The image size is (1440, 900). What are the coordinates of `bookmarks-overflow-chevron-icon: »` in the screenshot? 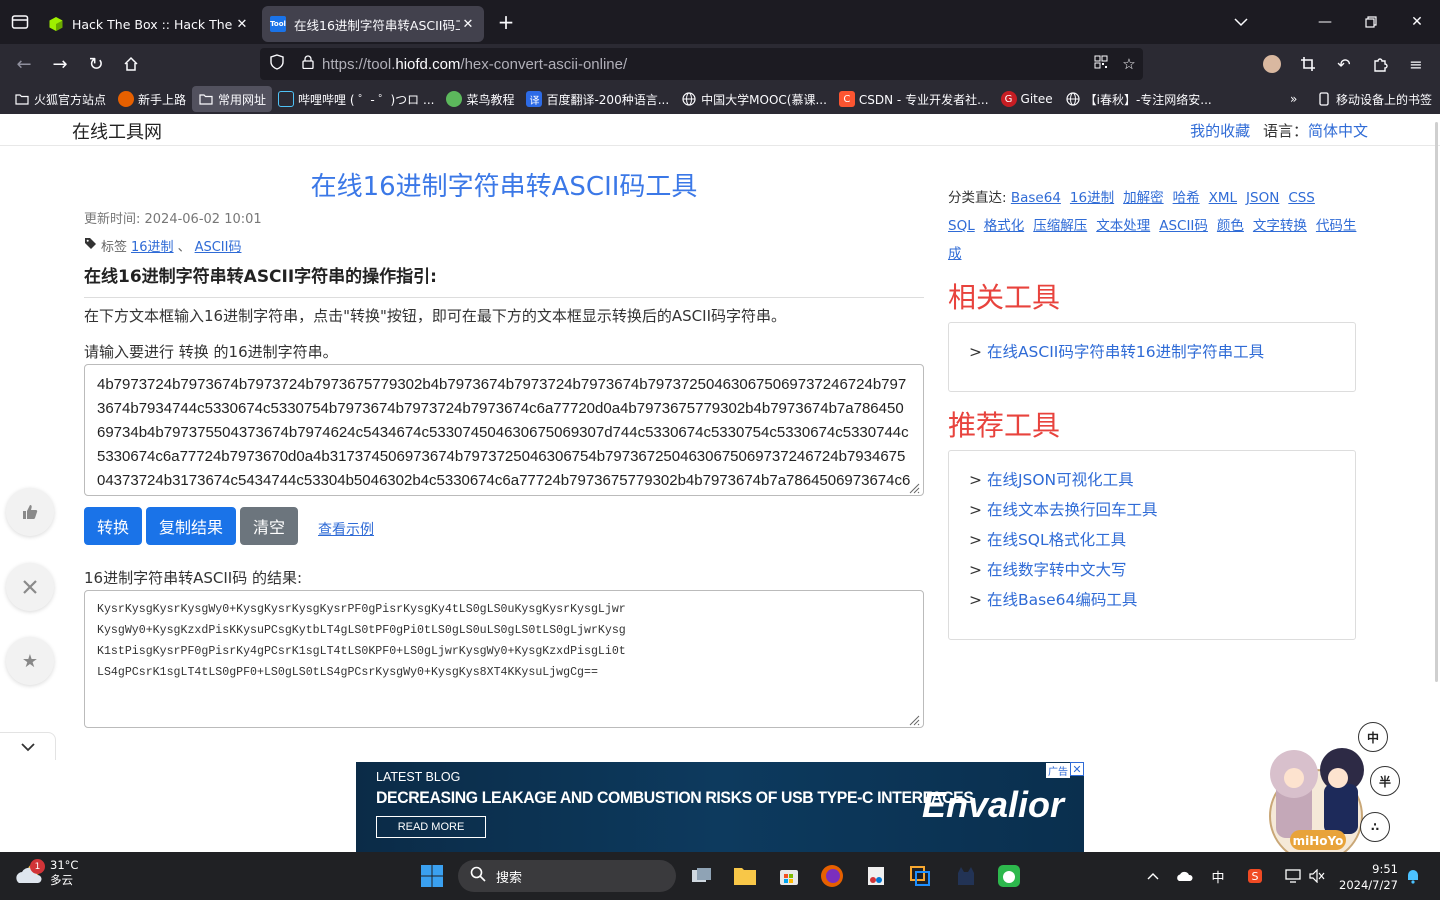 It's located at (1293, 99).